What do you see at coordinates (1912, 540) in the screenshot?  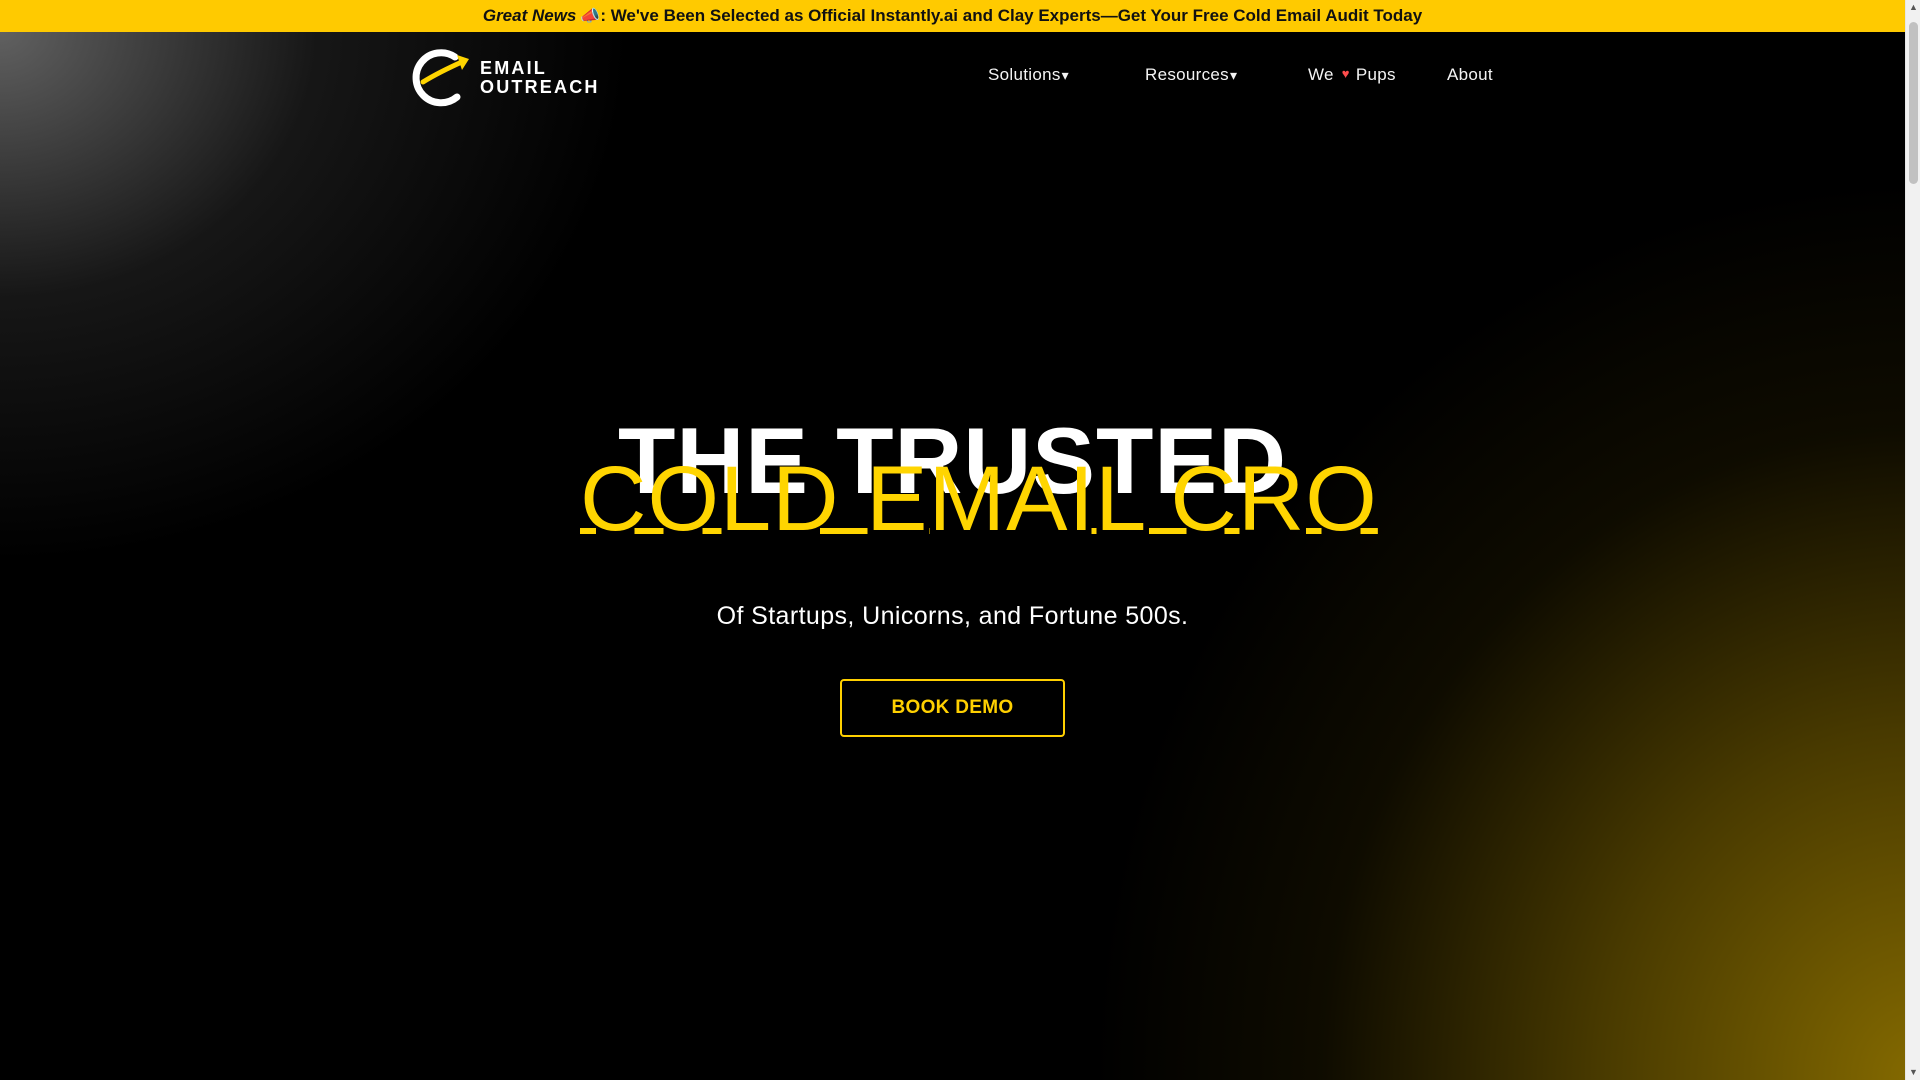 I see `vertical-scrollbar: ▲ ▼` at bounding box center [1912, 540].